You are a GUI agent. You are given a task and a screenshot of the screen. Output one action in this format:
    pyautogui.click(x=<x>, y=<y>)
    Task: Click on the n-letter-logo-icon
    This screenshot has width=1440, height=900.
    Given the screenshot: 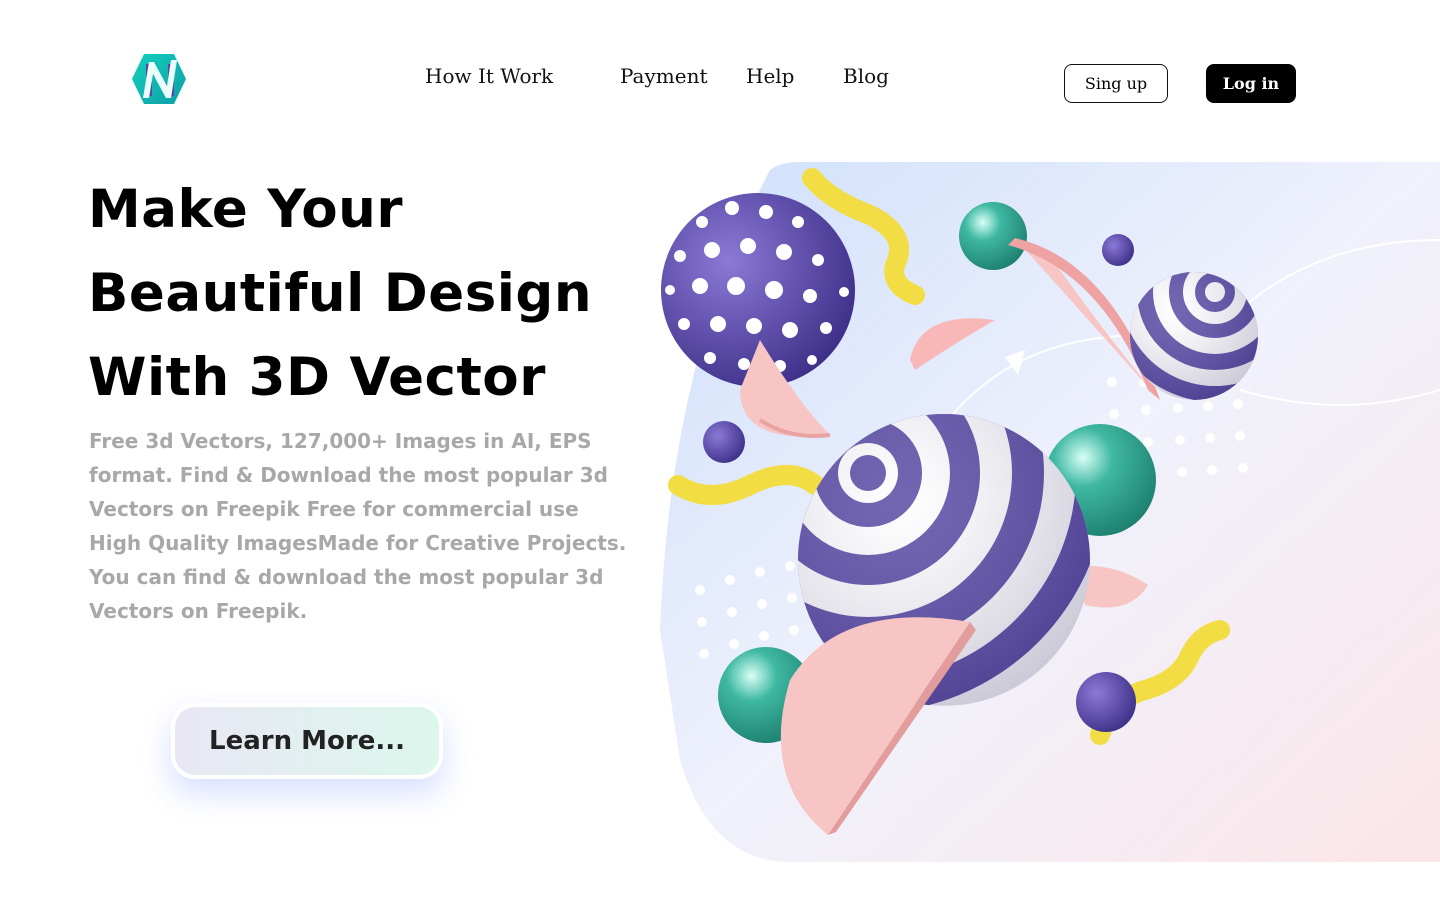 What is the action you would take?
    pyautogui.click(x=159, y=79)
    